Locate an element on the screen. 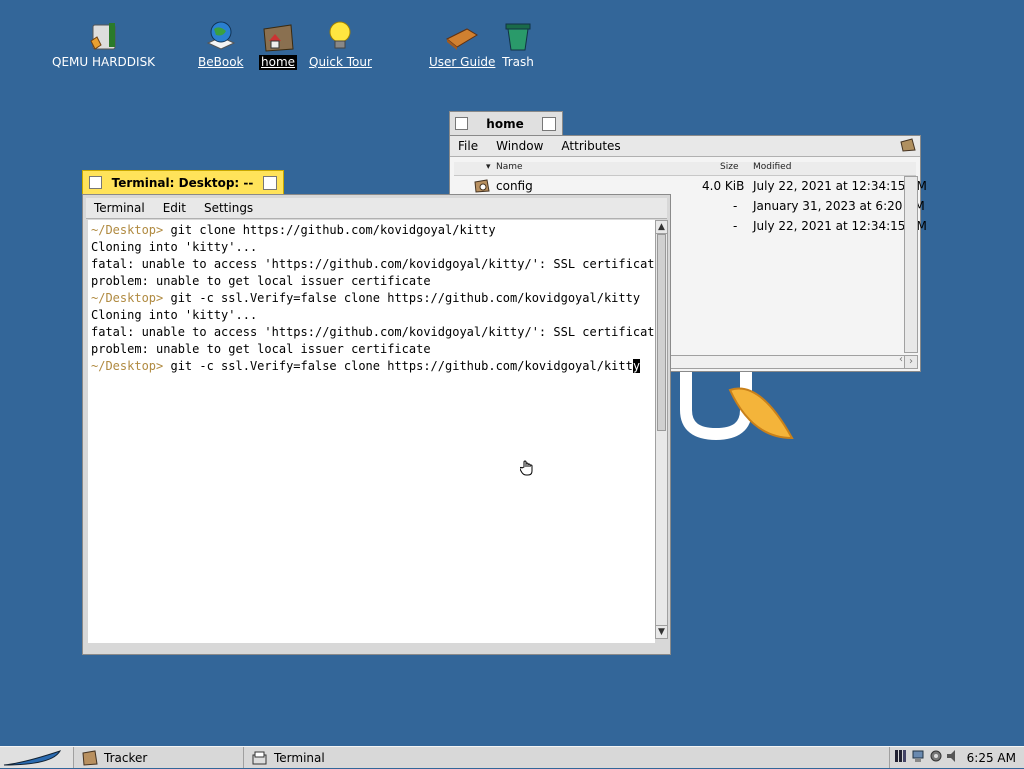 The image size is (1024, 769). lightbulb-icon is located at coordinates (340, 36).